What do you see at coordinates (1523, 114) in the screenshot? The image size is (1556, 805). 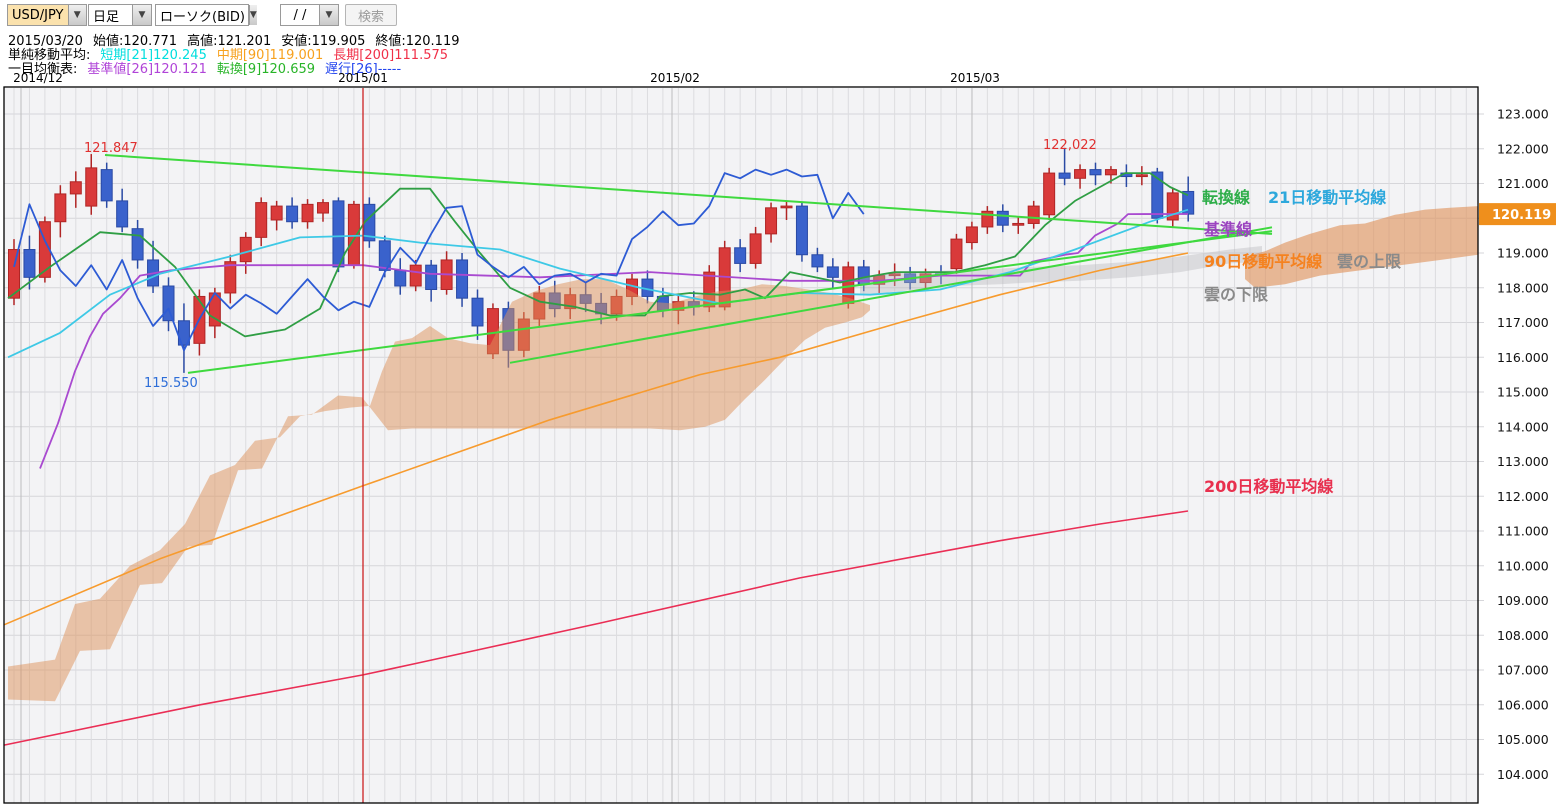 I see `y-axis-label: 123.000` at bounding box center [1523, 114].